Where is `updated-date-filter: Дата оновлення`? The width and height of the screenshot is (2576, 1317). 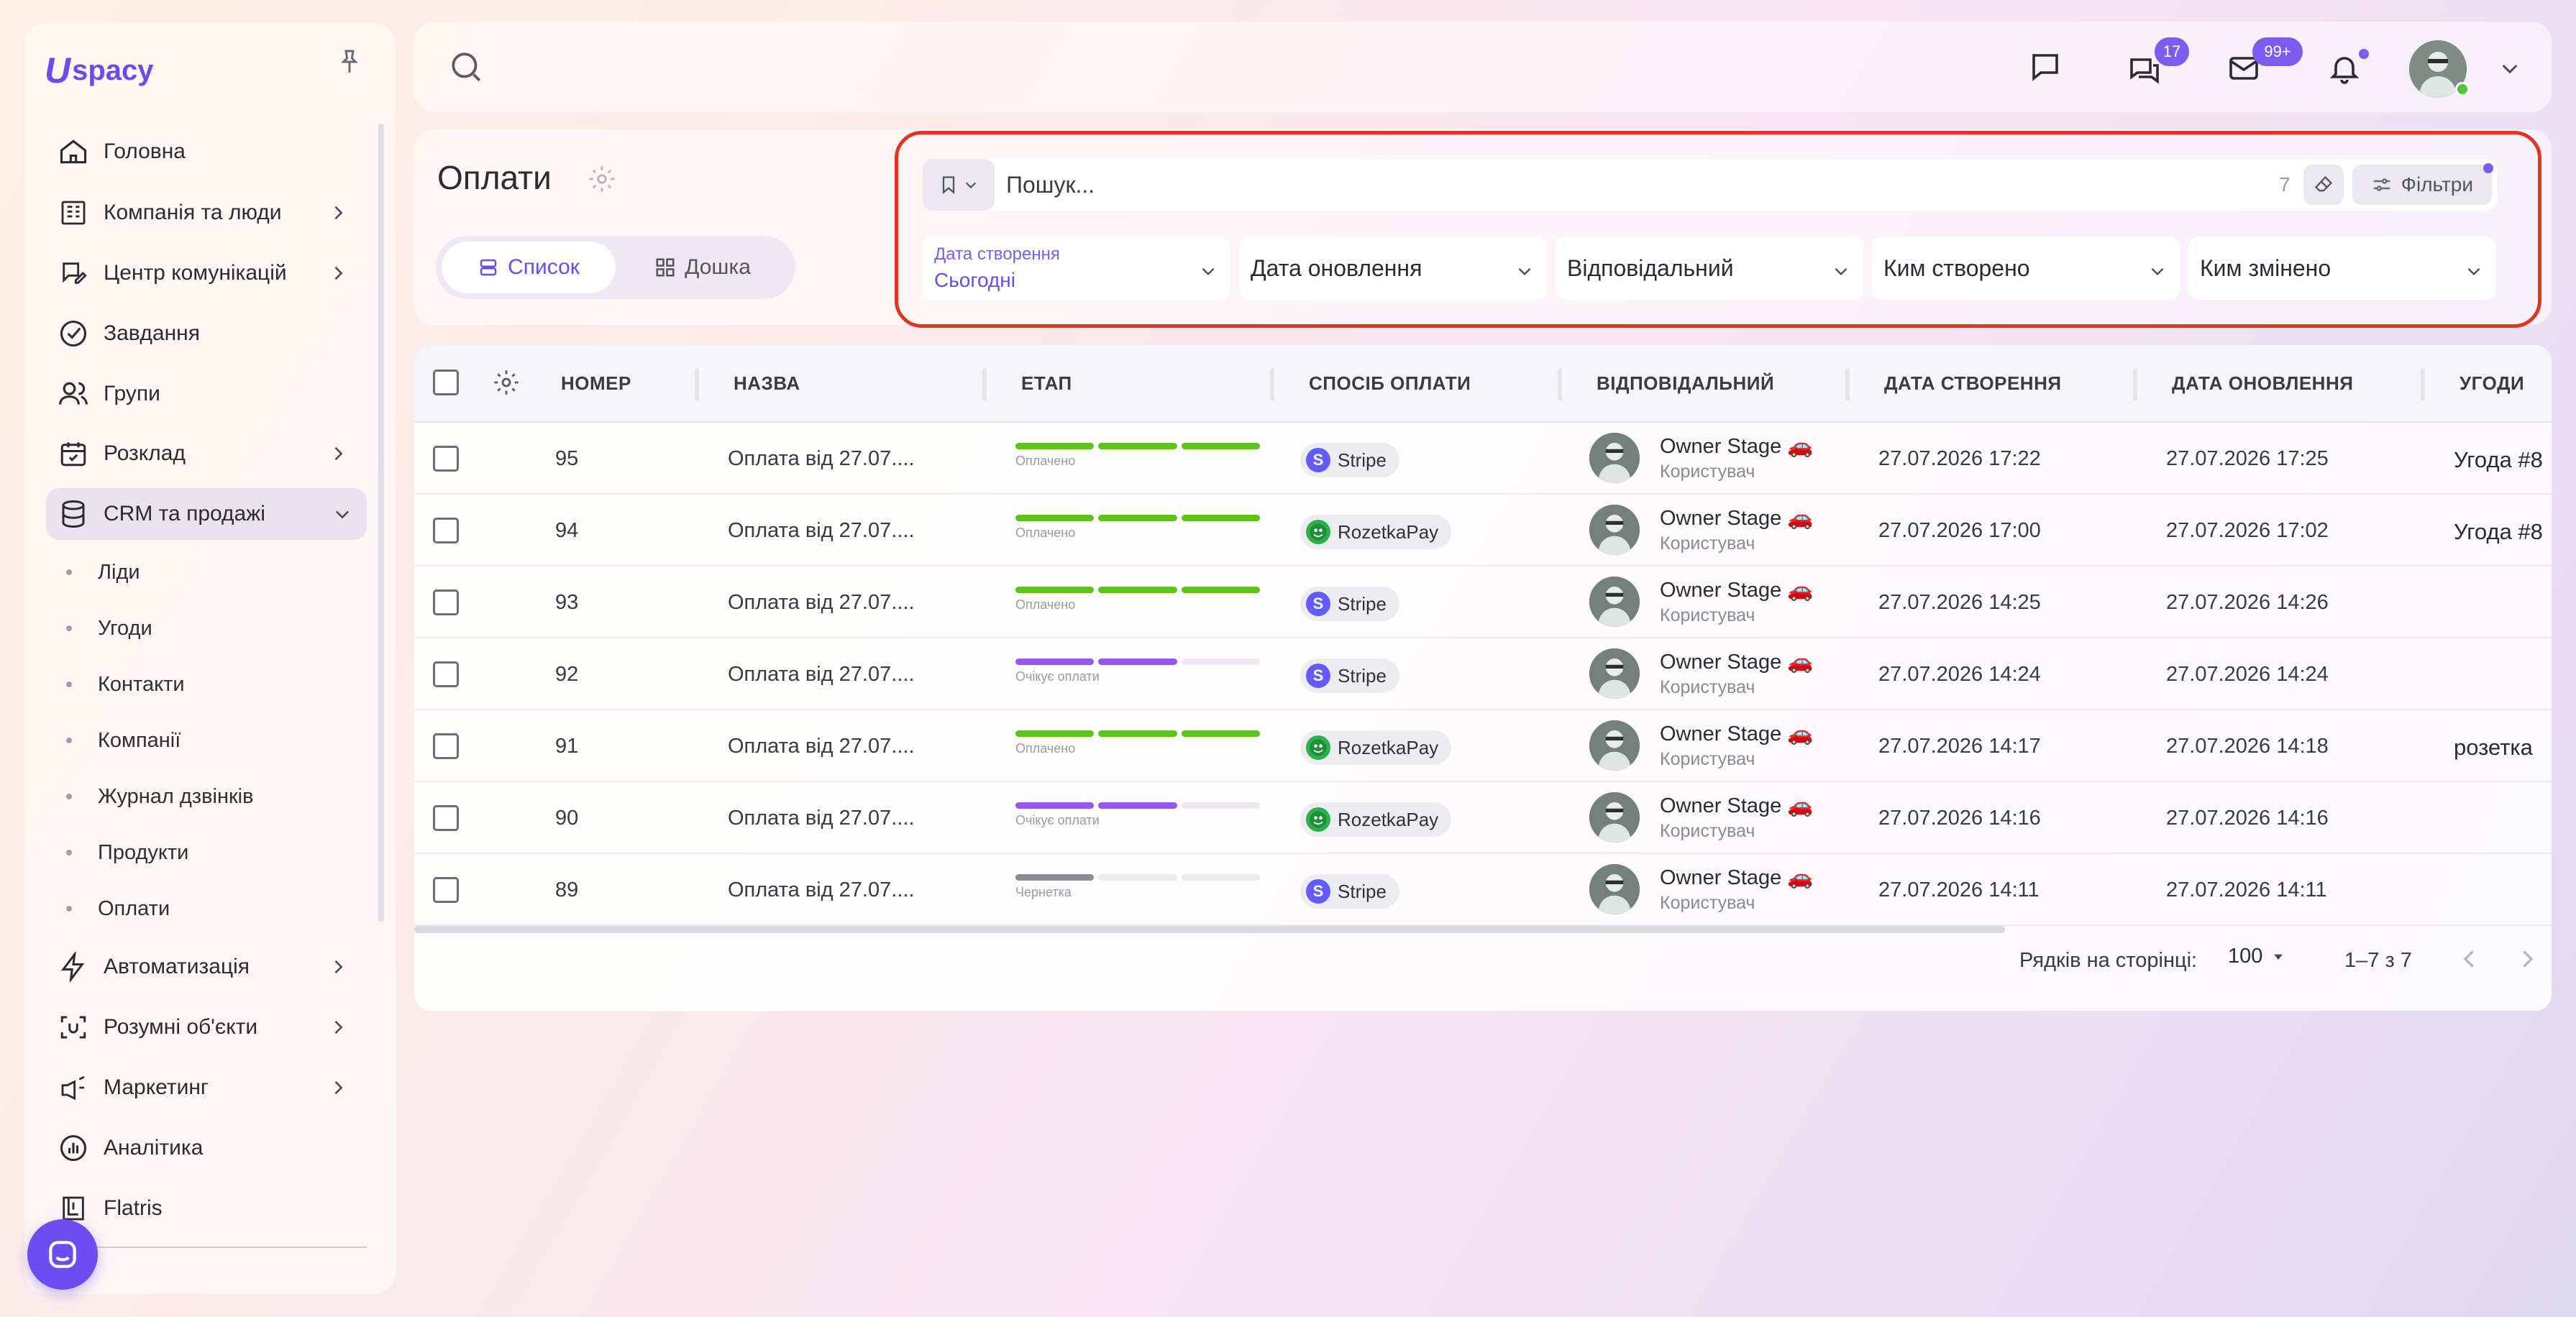 updated-date-filter: Дата оновлення is located at coordinates (1393, 268).